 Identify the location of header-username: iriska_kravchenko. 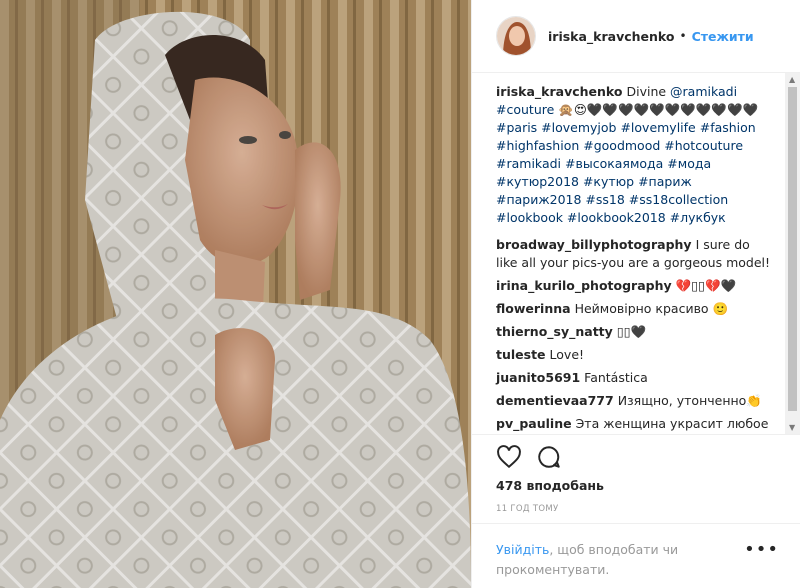
(611, 36).